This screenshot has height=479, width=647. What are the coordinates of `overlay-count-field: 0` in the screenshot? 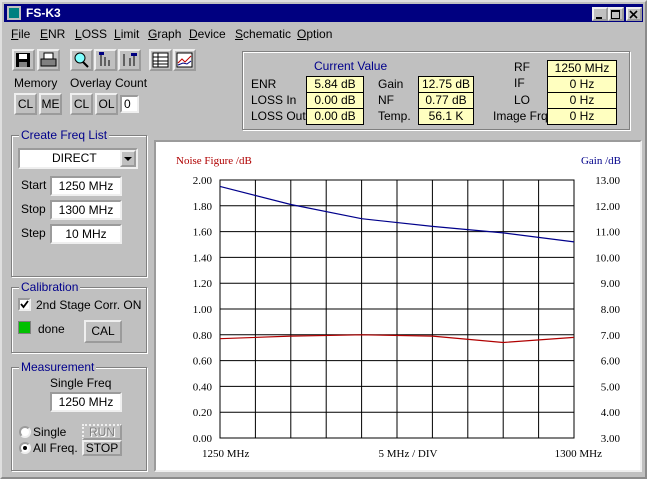 It's located at (129, 104).